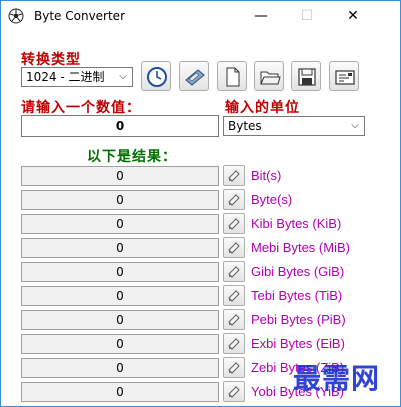 Image resolution: width=401 pixels, height=407 pixels. What do you see at coordinates (266, 175) in the screenshot?
I see `result-unit: Bit(s)` at bounding box center [266, 175].